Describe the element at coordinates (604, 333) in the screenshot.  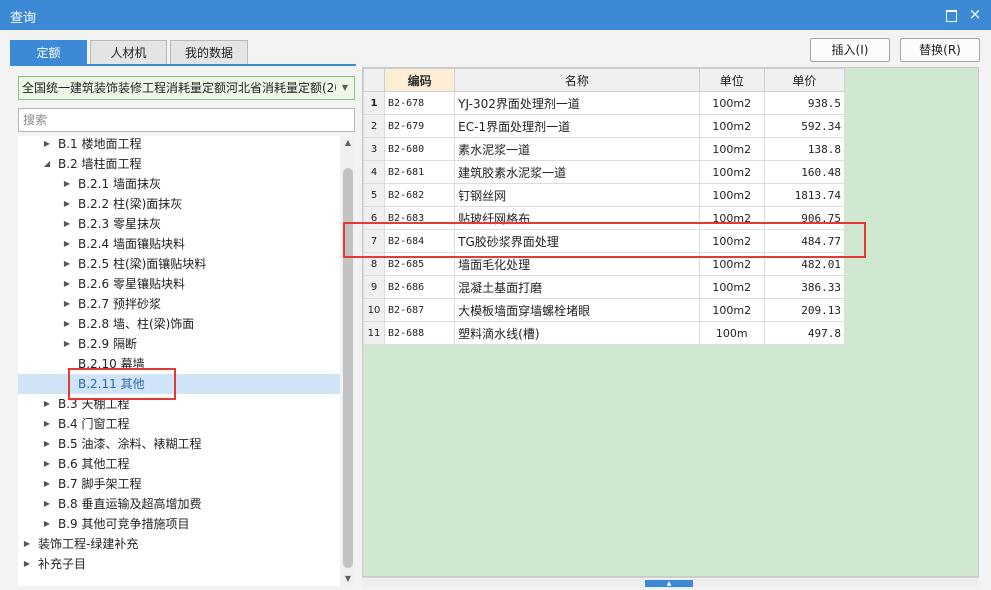
I see `table-row: 11 B2-688 塑料滴水线(槽) 100m 497.8` at that location.